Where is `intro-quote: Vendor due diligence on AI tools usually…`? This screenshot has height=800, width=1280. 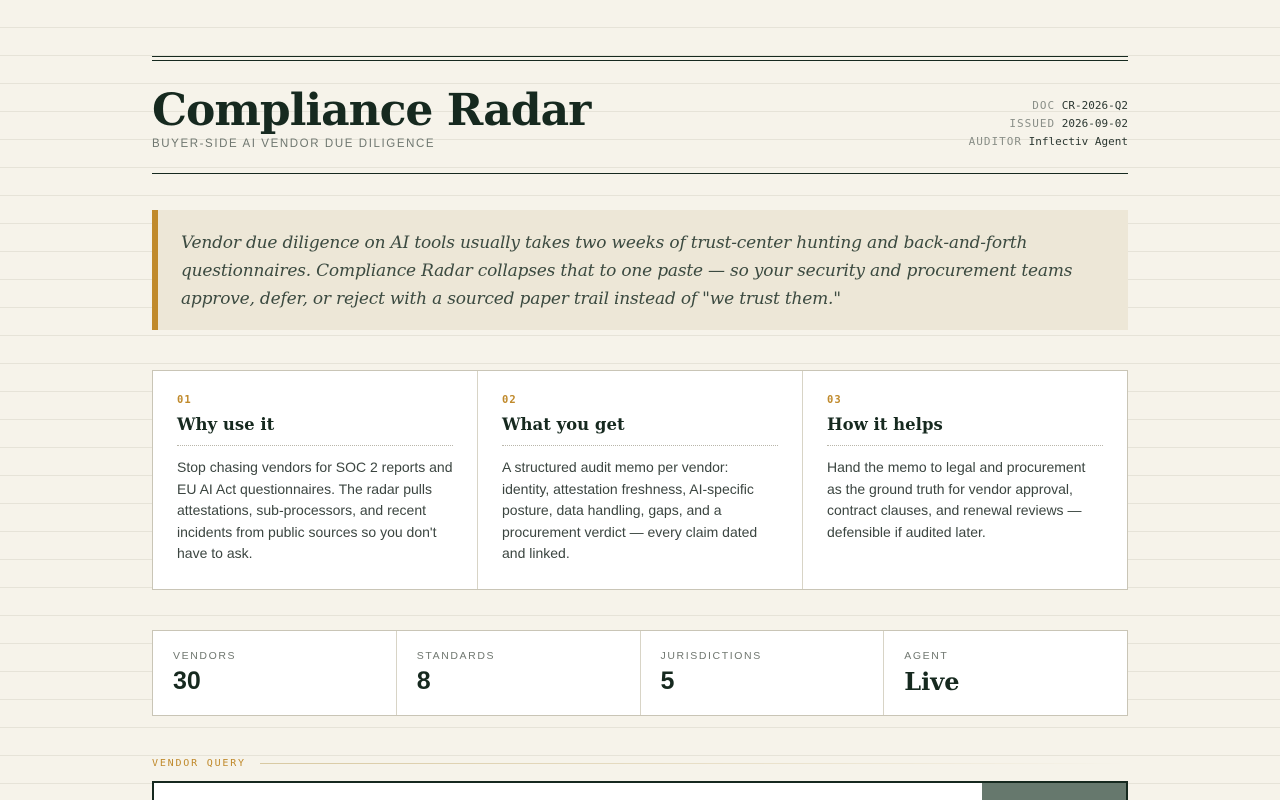
intro-quote: Vendor due diligence on AI tools usually… is located at coordinates (627, 271).